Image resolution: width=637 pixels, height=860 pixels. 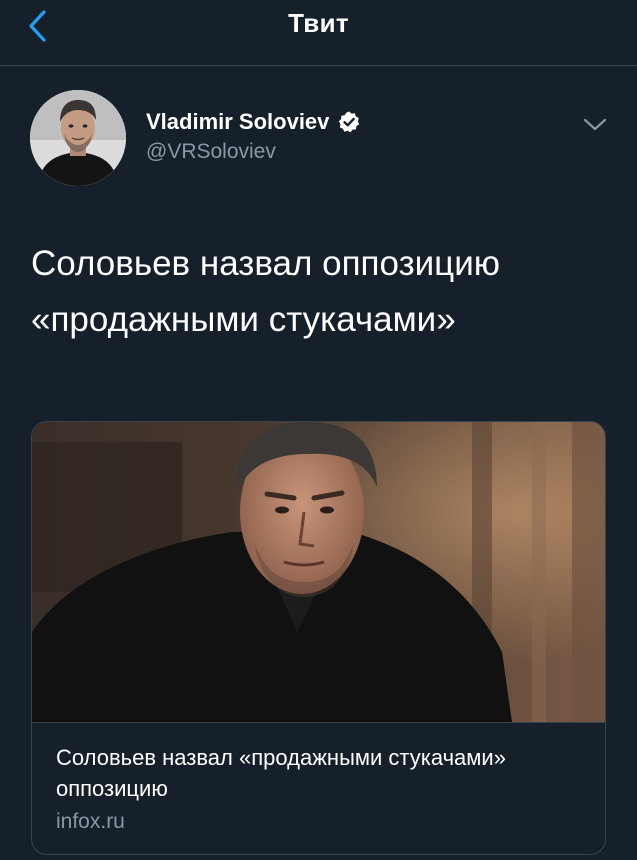 I want to click on chevron-down-icon, so click(x=595, y=124).